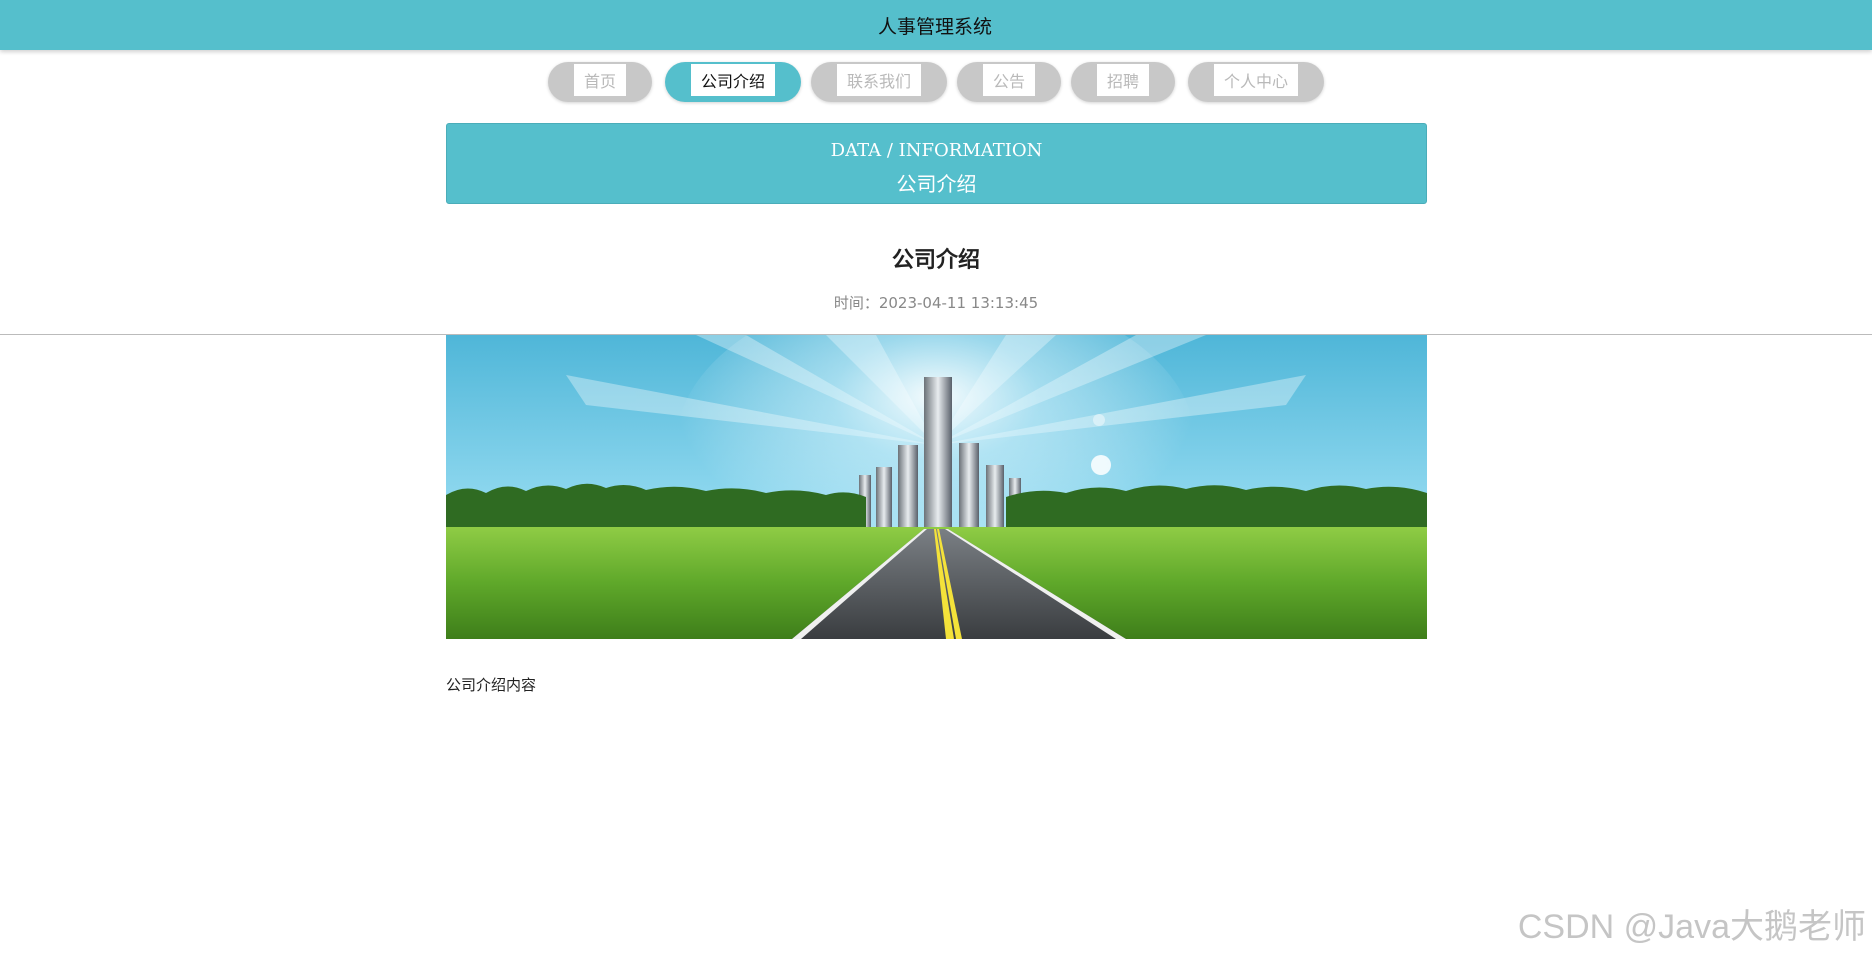 The height and width of the screenshot is (958, 1872). Describe the element at coordinates (935, 260) in the screenshot. I see `article-title: 公司介绍` at that location.